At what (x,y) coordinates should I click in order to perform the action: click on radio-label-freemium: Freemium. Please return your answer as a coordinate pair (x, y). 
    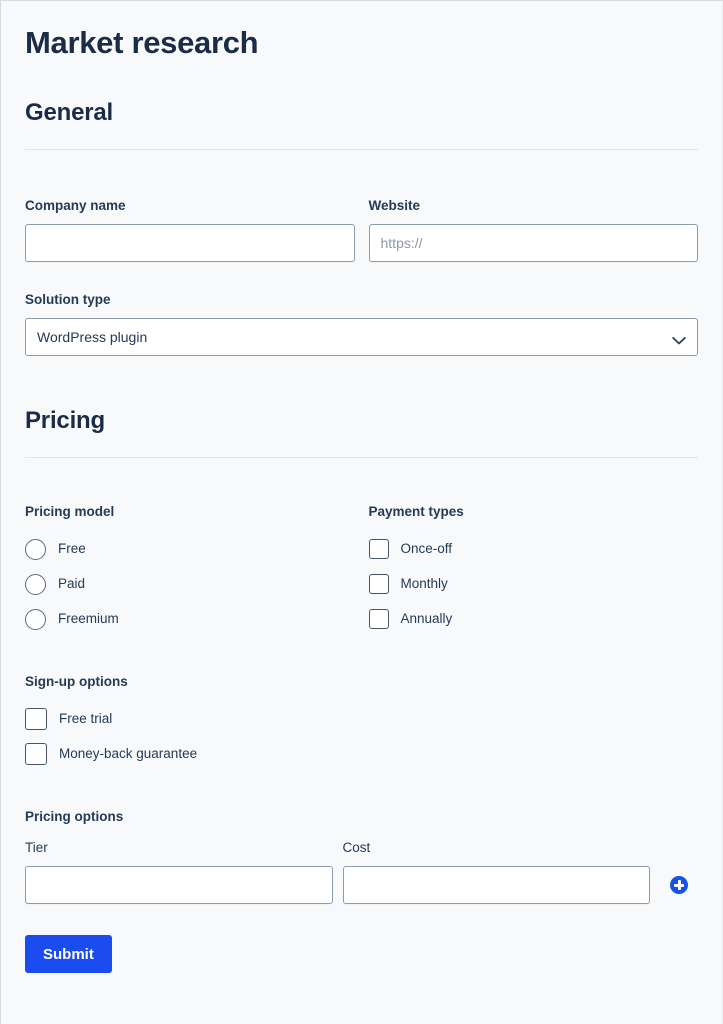
    Looking at the image, I should click on (88, 619).